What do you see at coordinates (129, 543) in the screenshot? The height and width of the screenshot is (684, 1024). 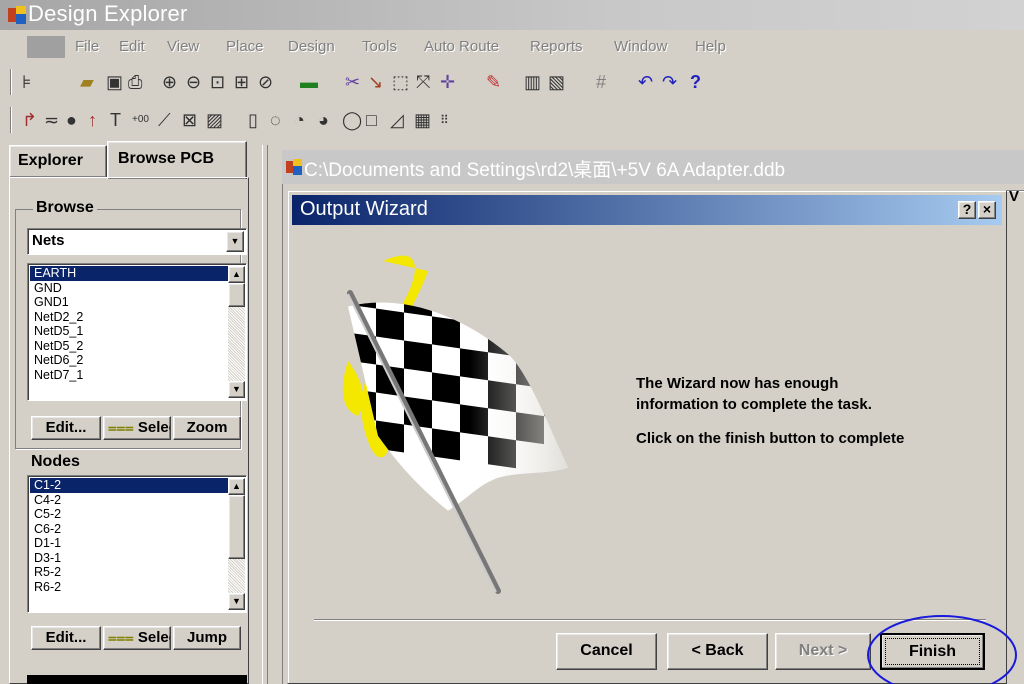 I see `list-item: D1-1` at bounding box center [129, 543].